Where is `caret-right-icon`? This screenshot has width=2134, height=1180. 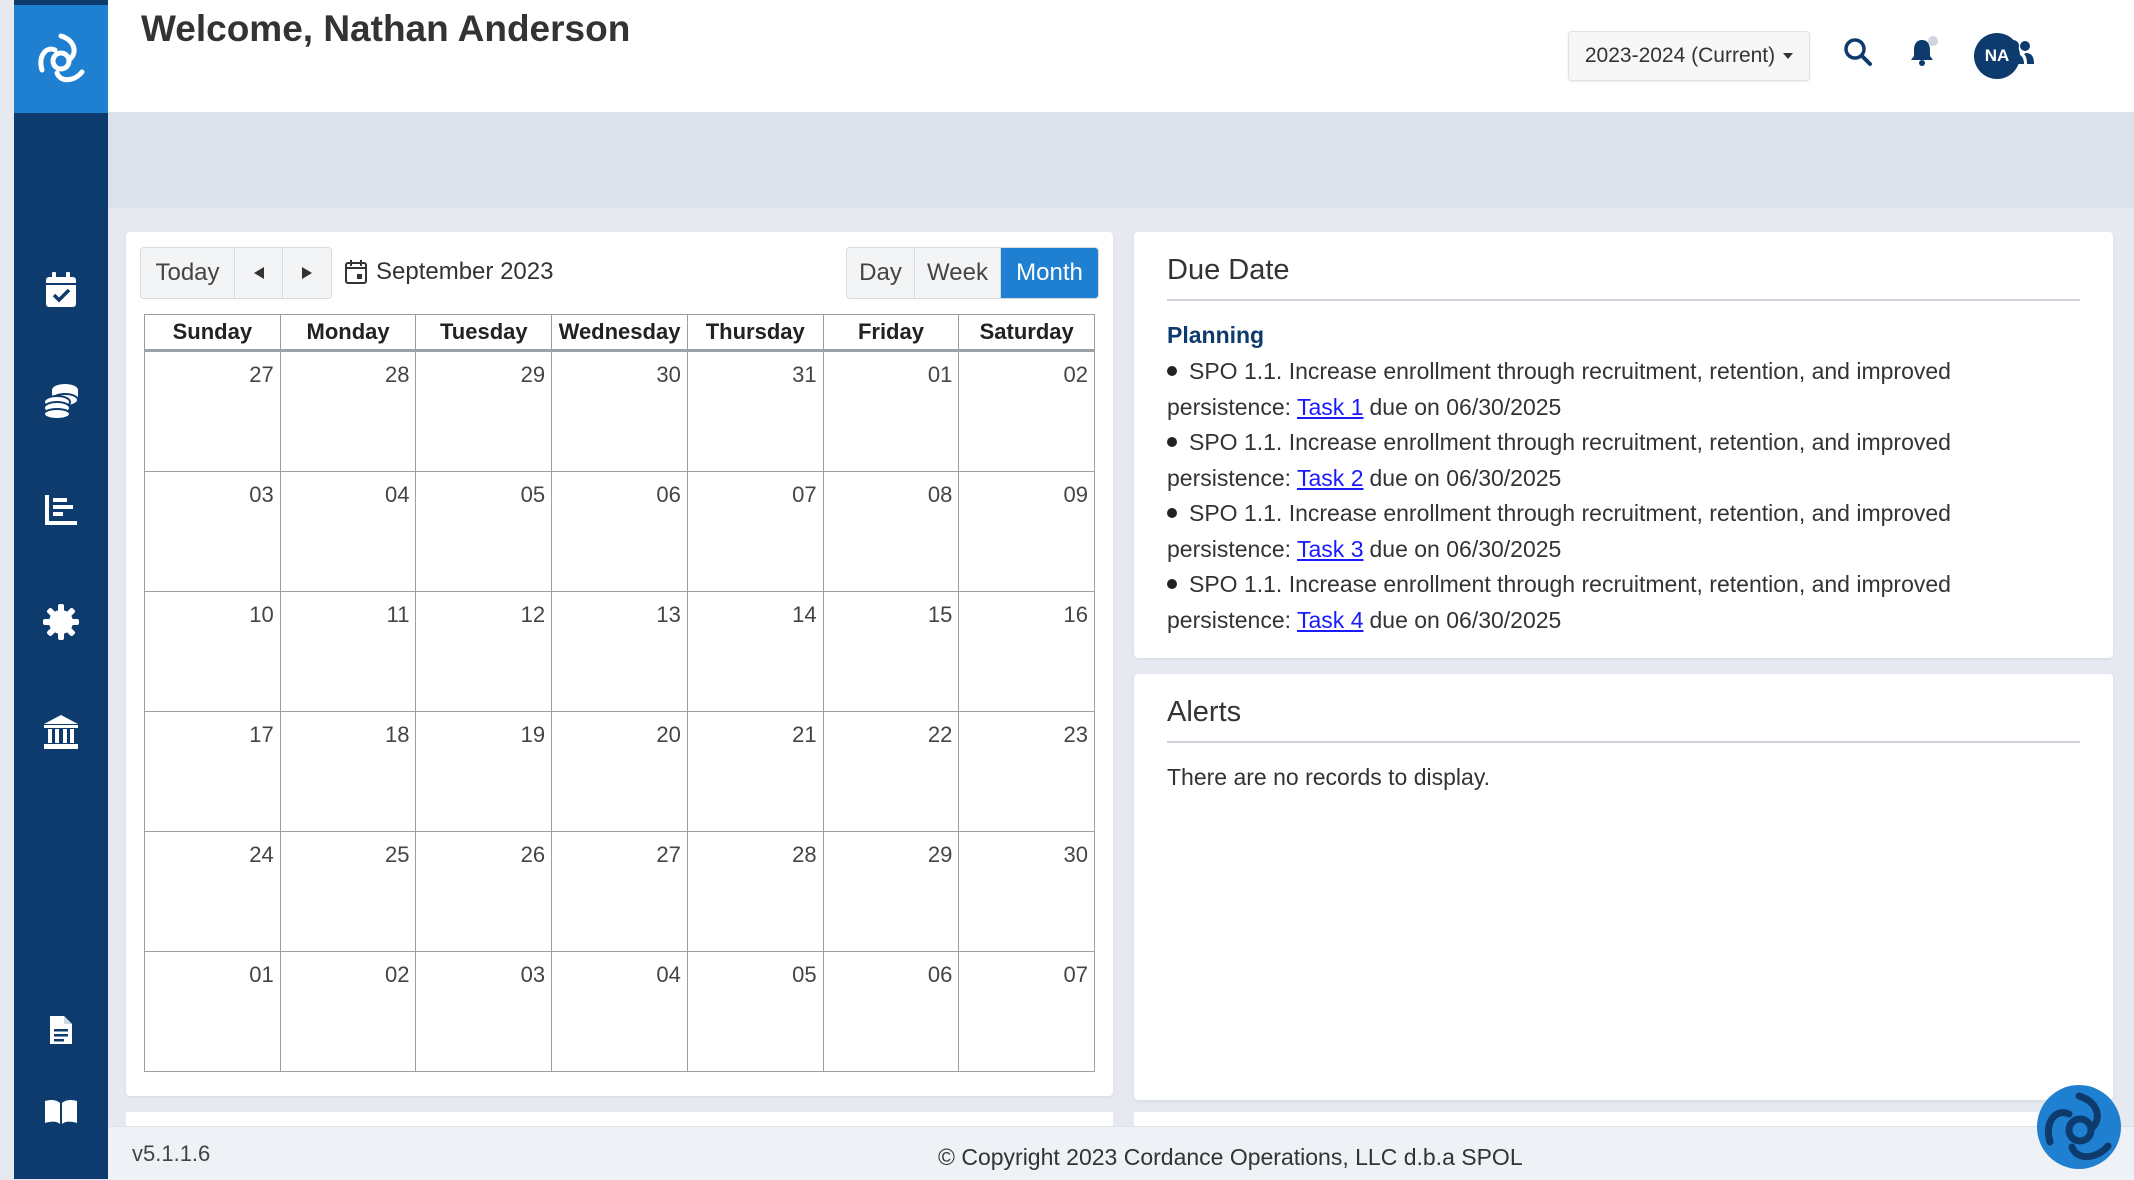 caret-right-icon is located at coordinates (307, 273).